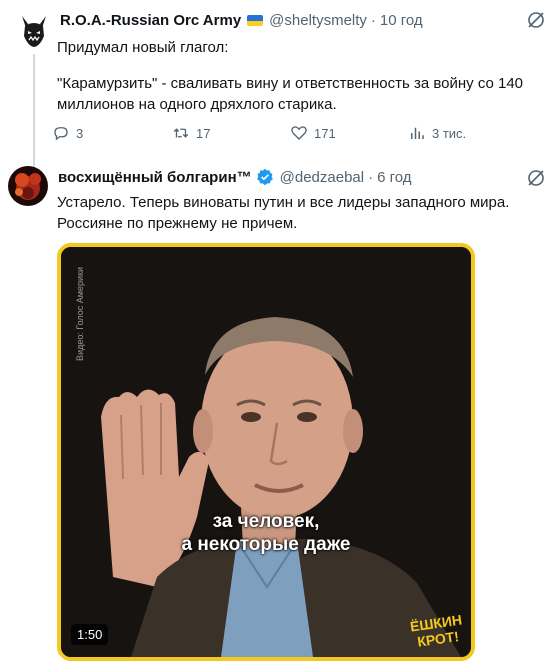  What do you see at coordinates (449, 133) in the screenshot?
I see `views-count: 3 тис.` at bounding box center [449, 133].